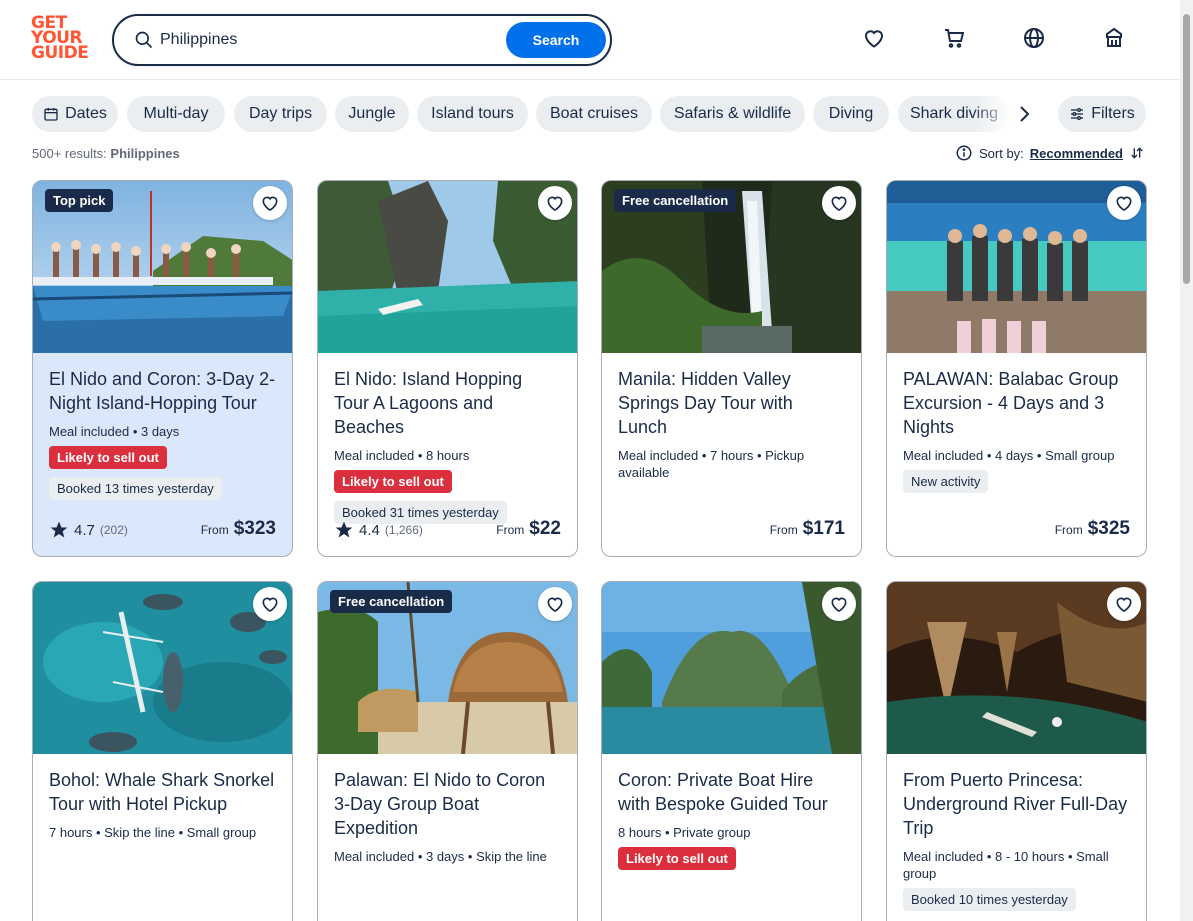  What do you see at coordinates (1076, 153) in the screenshot?
I see `sort-value: Recommended` at bounding box center [1076, 153].